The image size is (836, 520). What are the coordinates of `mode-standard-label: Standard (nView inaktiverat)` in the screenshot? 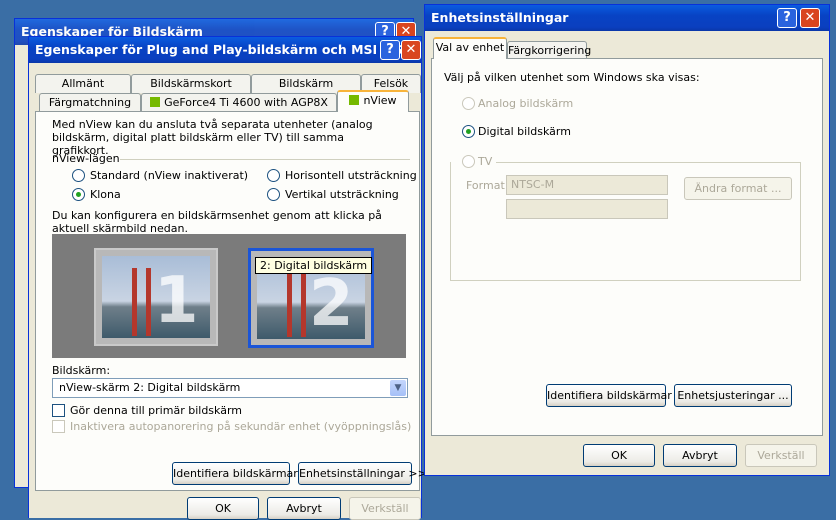 It's located at (169, 175).